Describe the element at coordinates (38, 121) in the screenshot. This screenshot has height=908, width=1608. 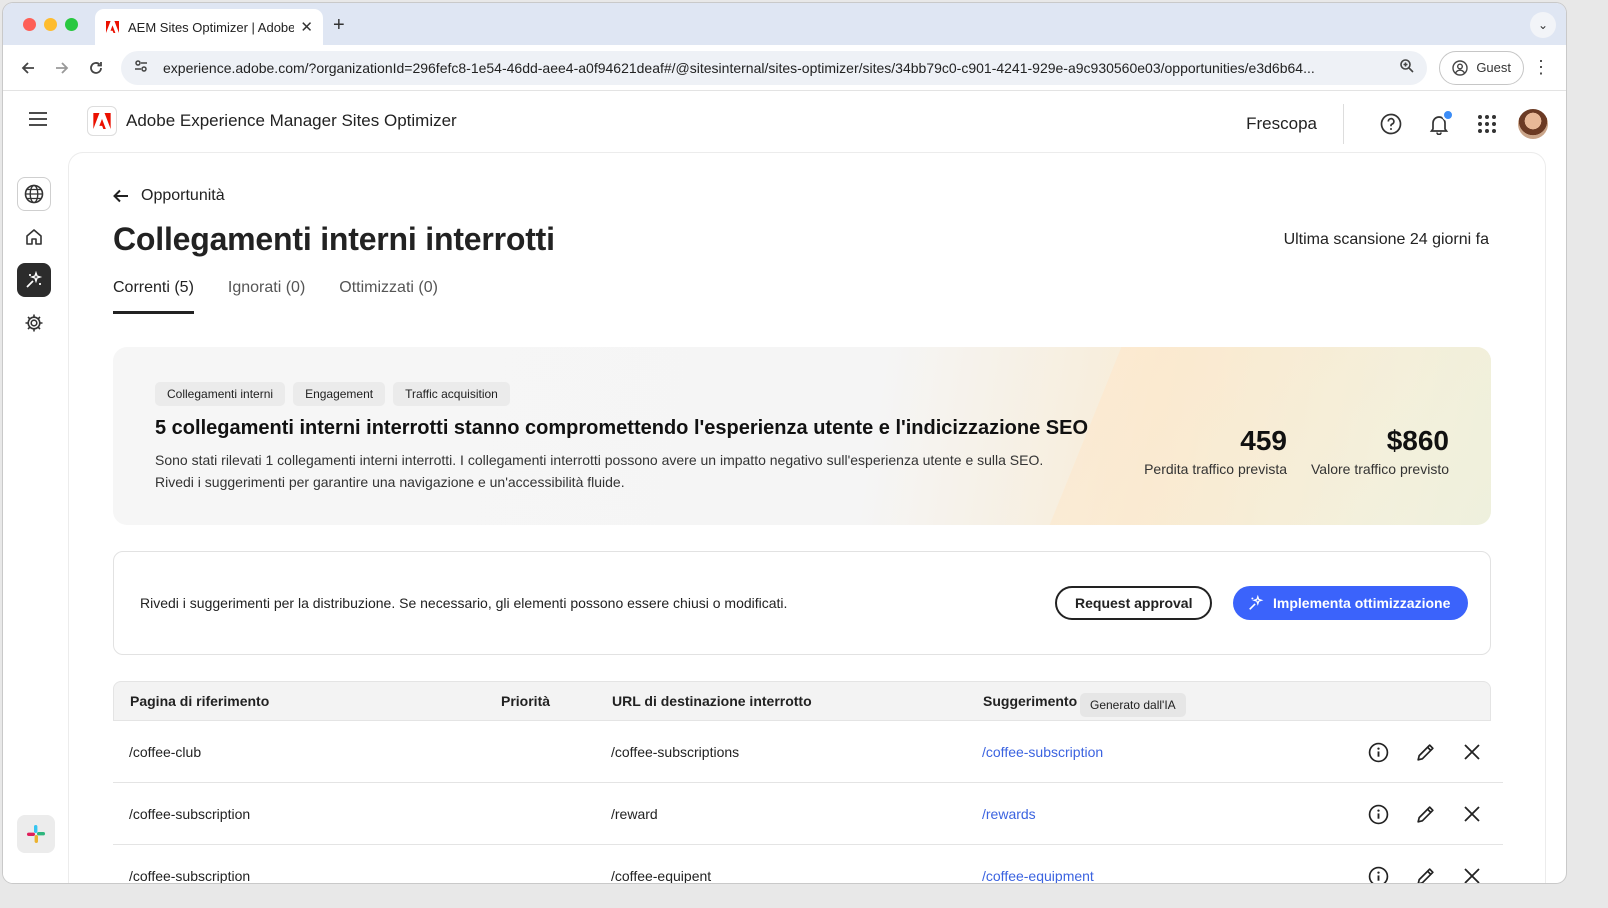
I see `hamburger-menu-icon` at that location.